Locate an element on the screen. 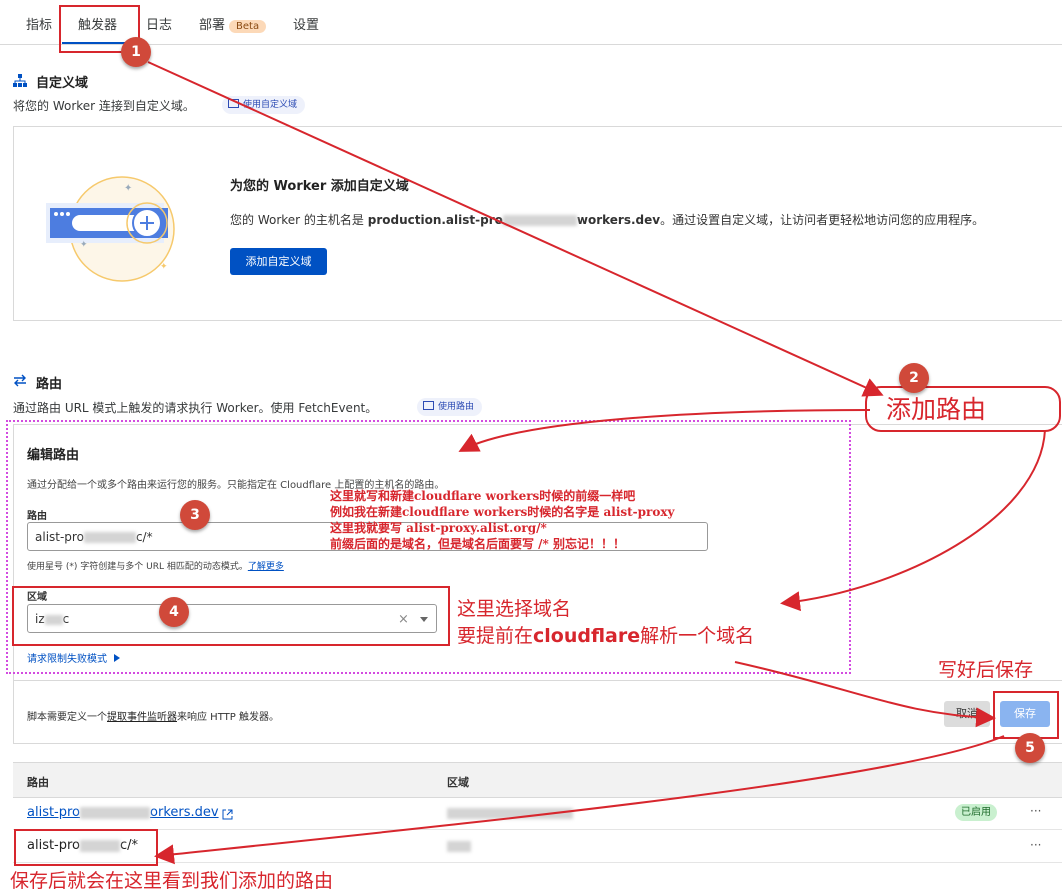 Image resolution: width=1062 pixels, height=893 pixels. route-note-line: 前缀后面的是域名，但是域名后面要写 /* 别忘记！！！ is located at coordinates (478, 544).